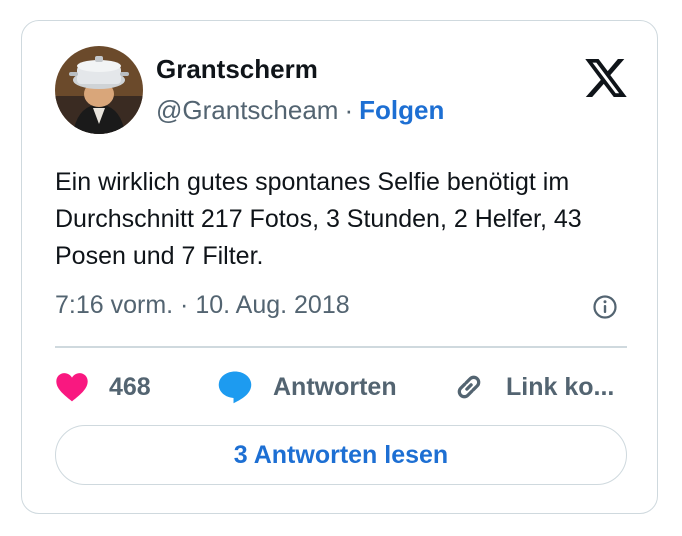 Image resolution: width=682 pixels, height=536 pixels. I want to click on author-handle: @Grantscheam, so click(247, 110).